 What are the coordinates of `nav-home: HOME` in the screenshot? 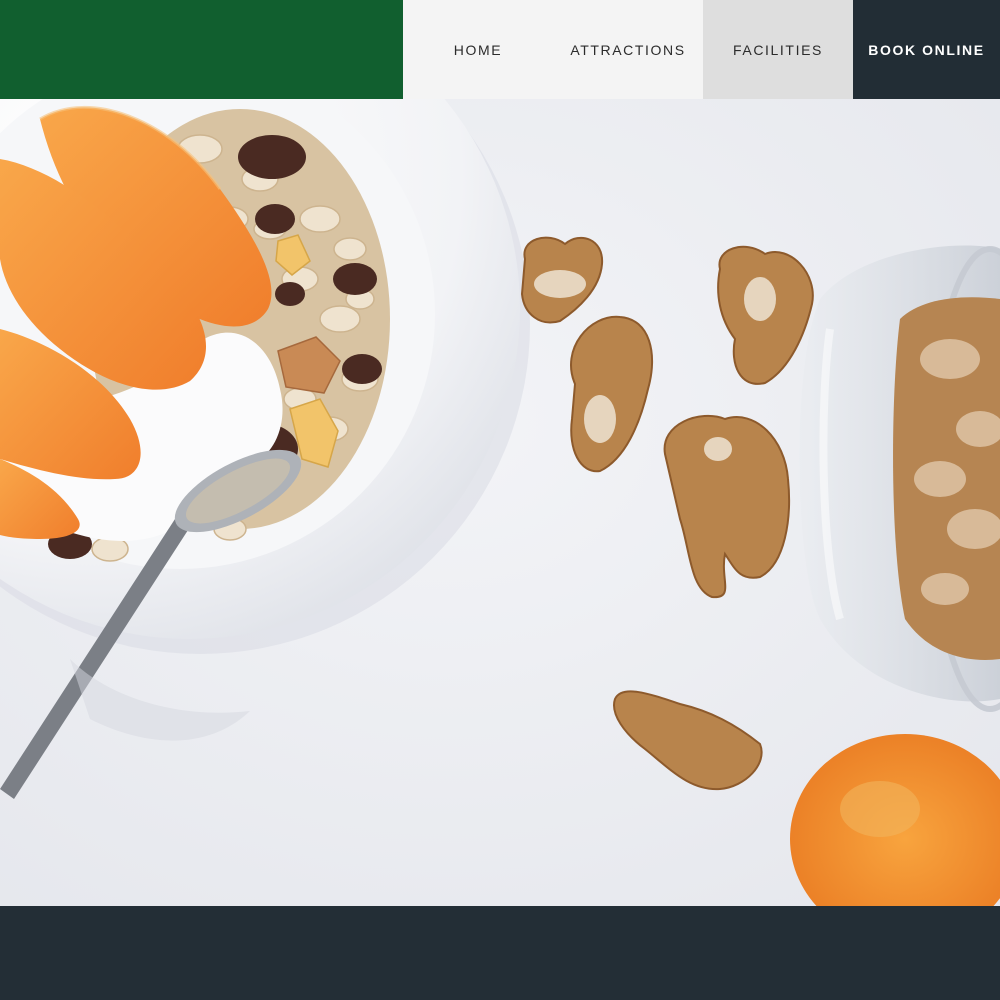 It's located at (478, 49).